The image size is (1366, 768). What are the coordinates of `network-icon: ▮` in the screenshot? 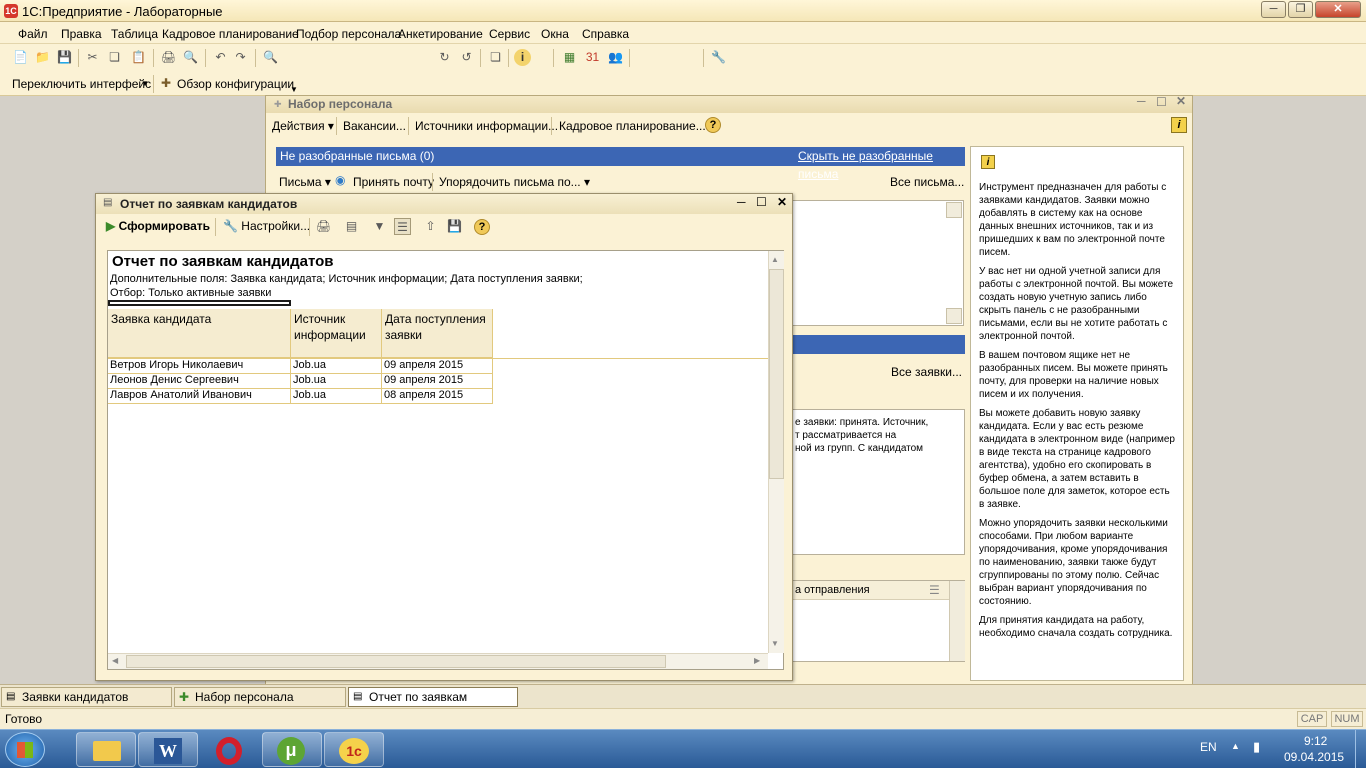 It's located at (1256, 747).